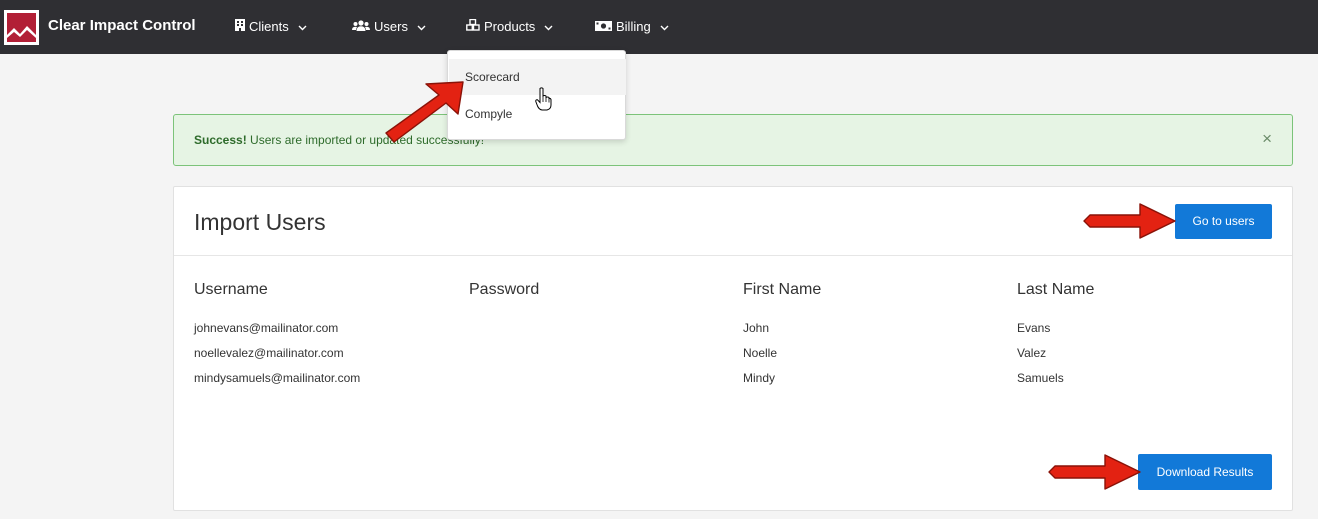 The width and height of the screenshot is (1318, 519). I want to click on column-header-password: Password, so click(504, 289).